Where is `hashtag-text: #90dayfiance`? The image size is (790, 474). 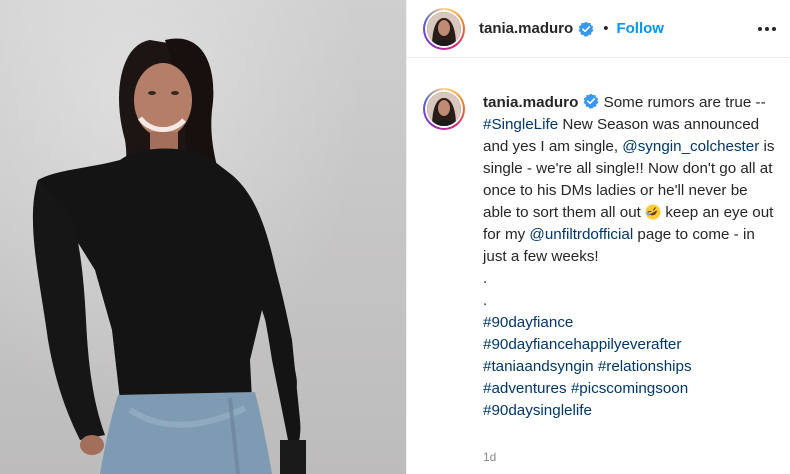 hashtag-text: #90dayfiance is located at coordinates (528, 322).